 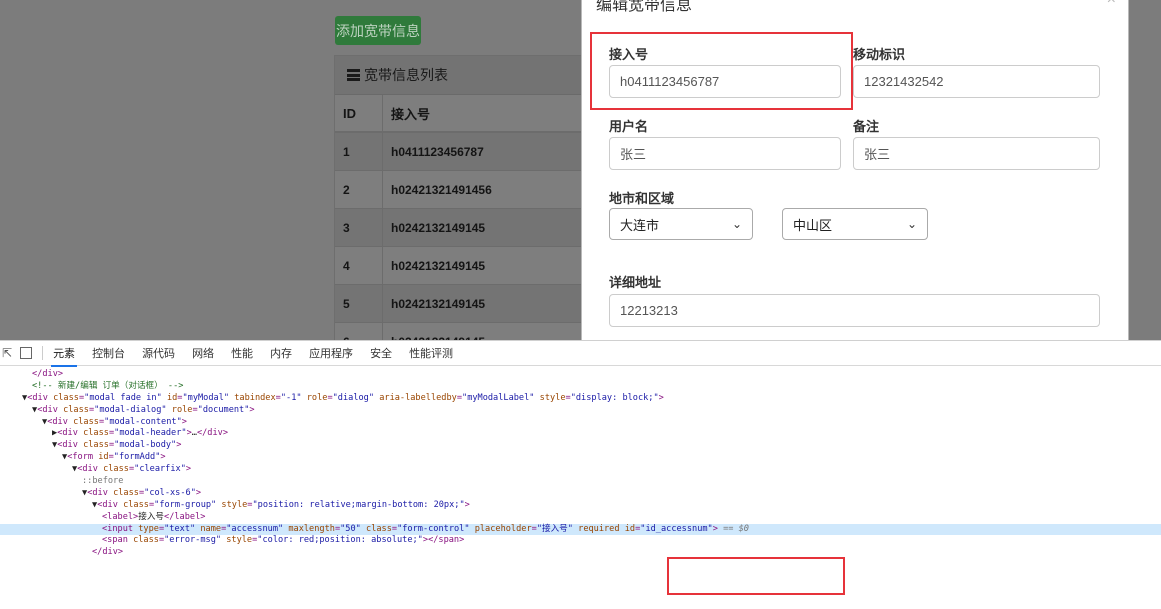 What do you see at coordinates (866, 126) in the screenshot?
I see `remark-label: 备注` at bounding box center [866, 126].